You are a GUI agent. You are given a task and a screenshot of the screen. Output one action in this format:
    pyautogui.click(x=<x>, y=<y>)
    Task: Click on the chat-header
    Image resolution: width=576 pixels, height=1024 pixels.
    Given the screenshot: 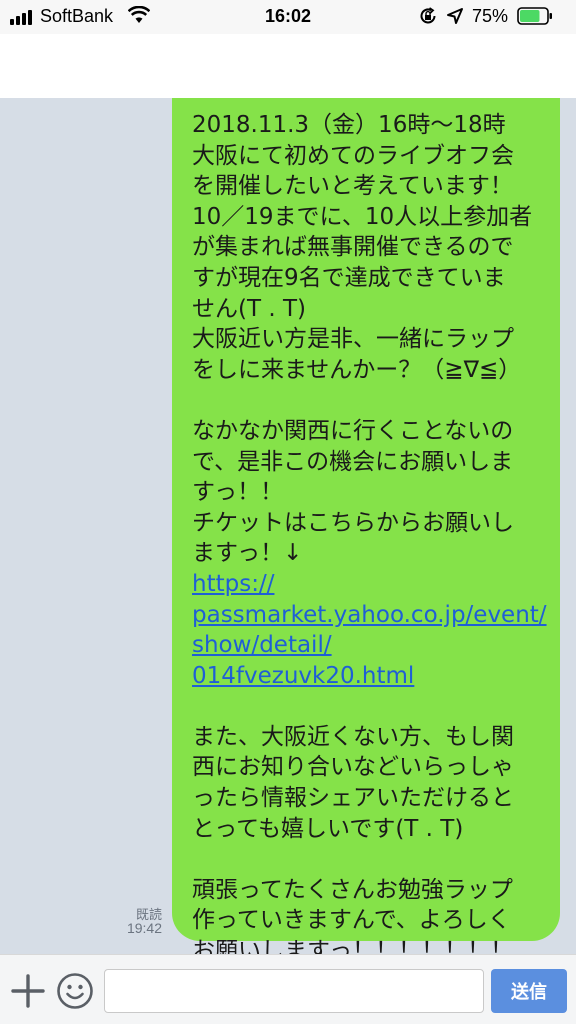 What is the action you would take?
    pyautogui.click(x=288, y=66)
    